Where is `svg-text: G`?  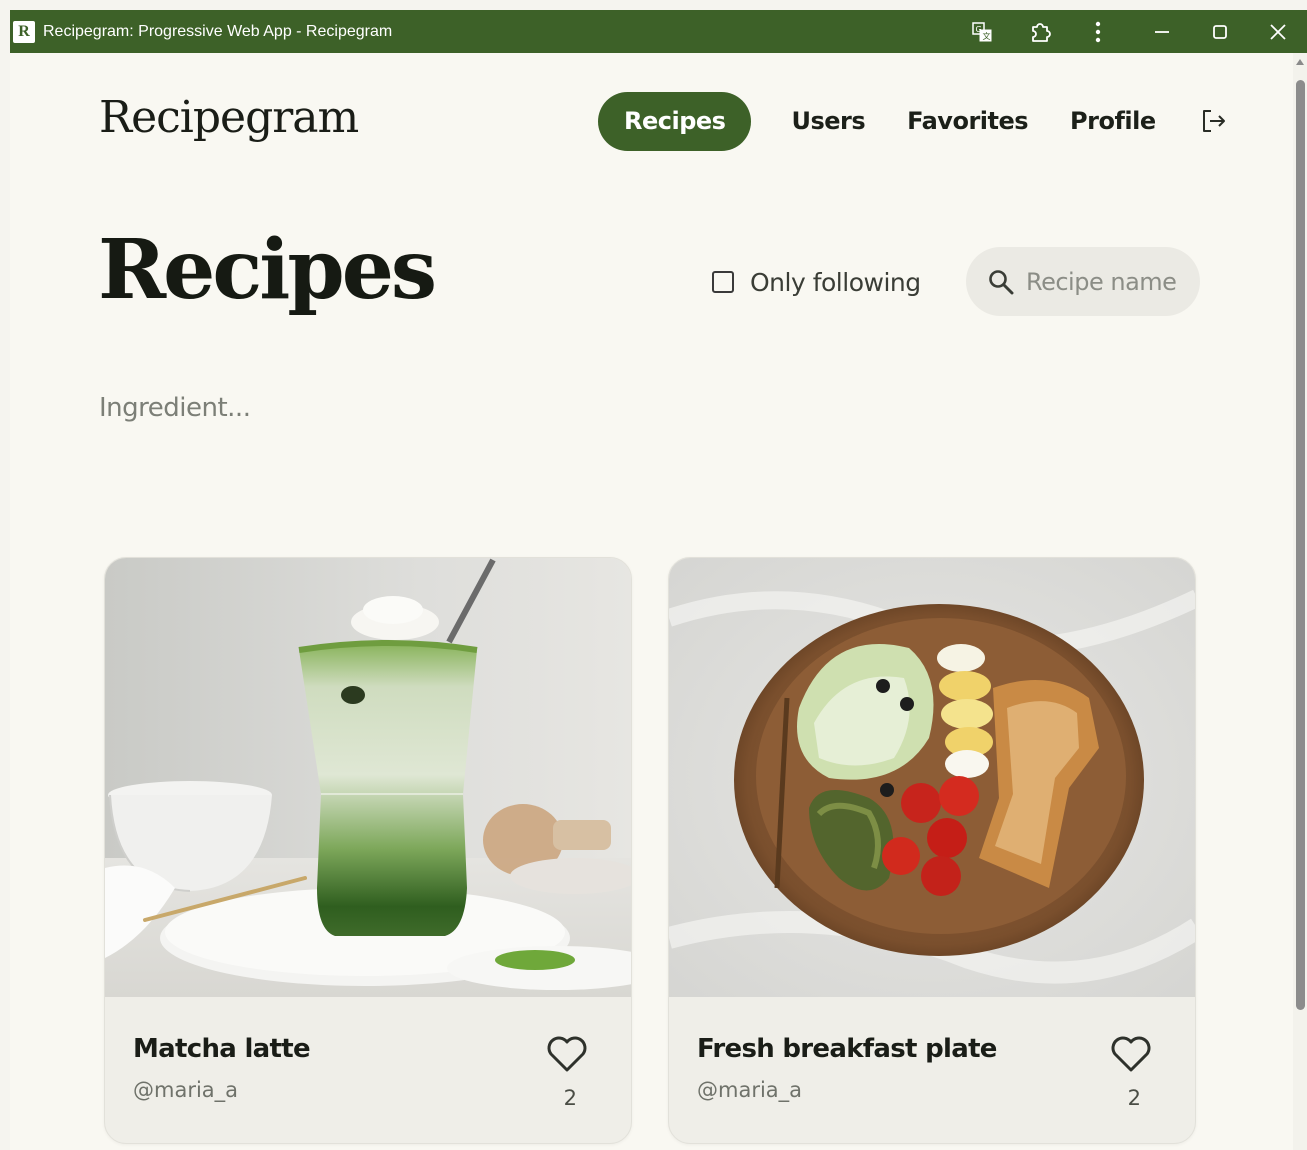 svg-text: G is located at coordinates (979, 29).